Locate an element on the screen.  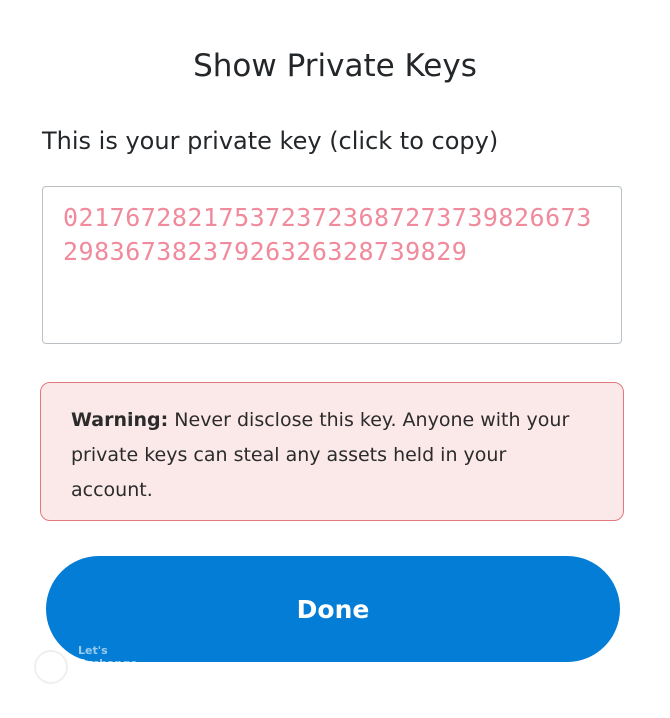
watermark-logo-icon is located at coordinates (51, 667).